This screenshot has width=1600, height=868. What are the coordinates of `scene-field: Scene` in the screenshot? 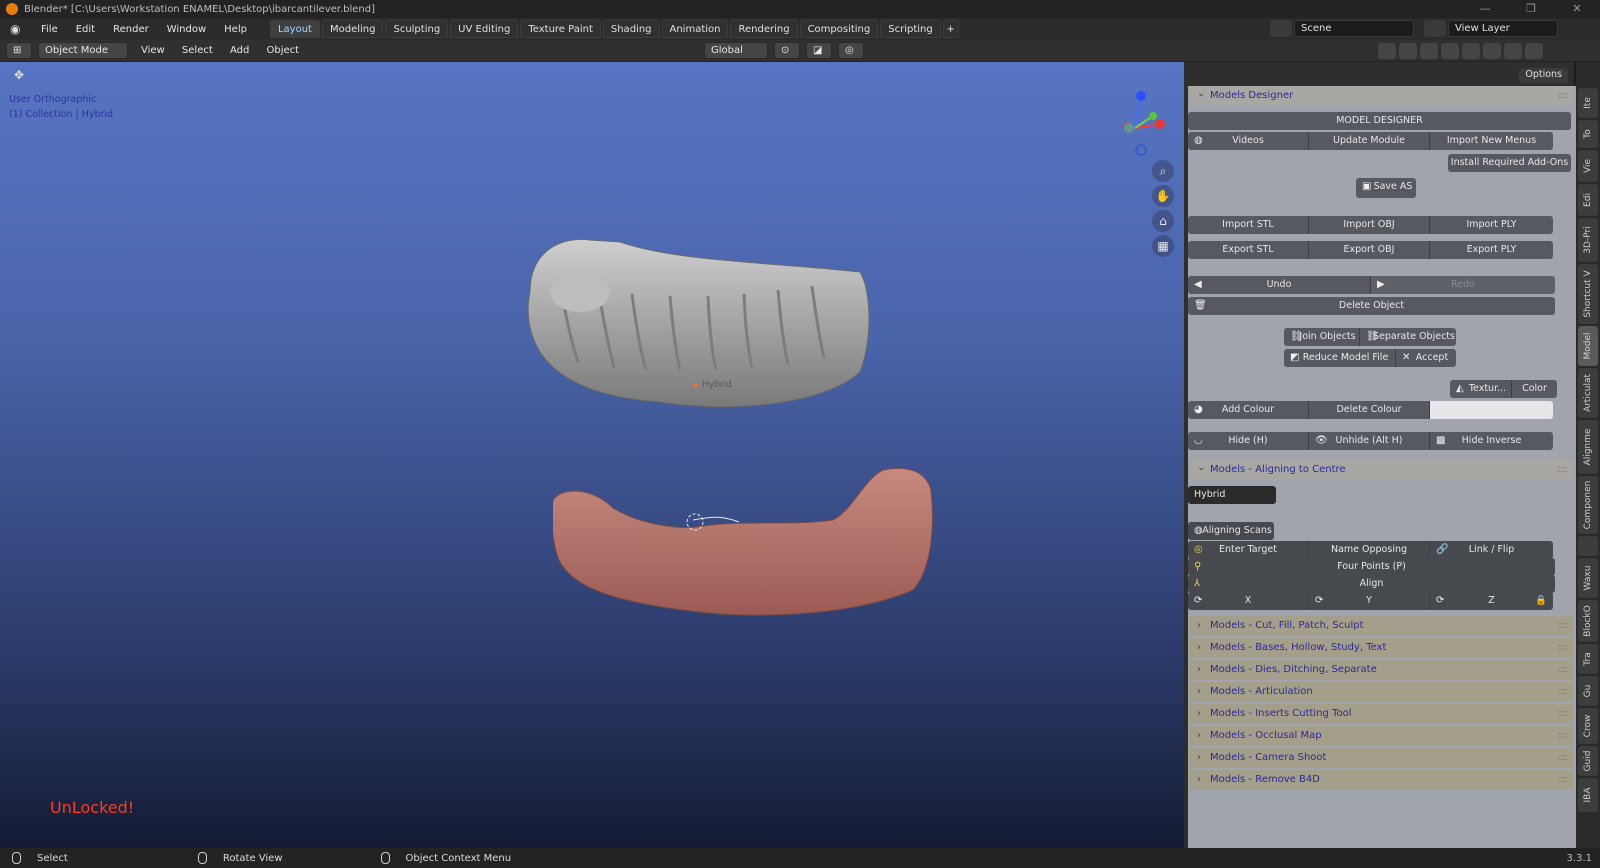 It's located at (1354, 28).